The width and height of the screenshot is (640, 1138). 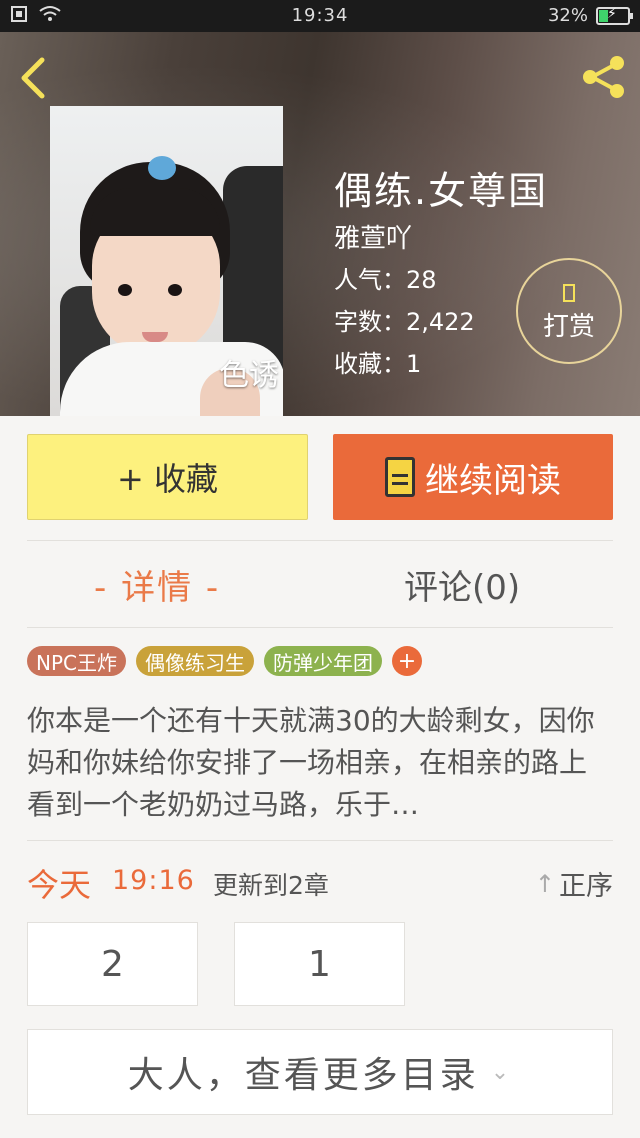 I want to click on popularity-stat: 人气：28, so click(x=385, y=280).